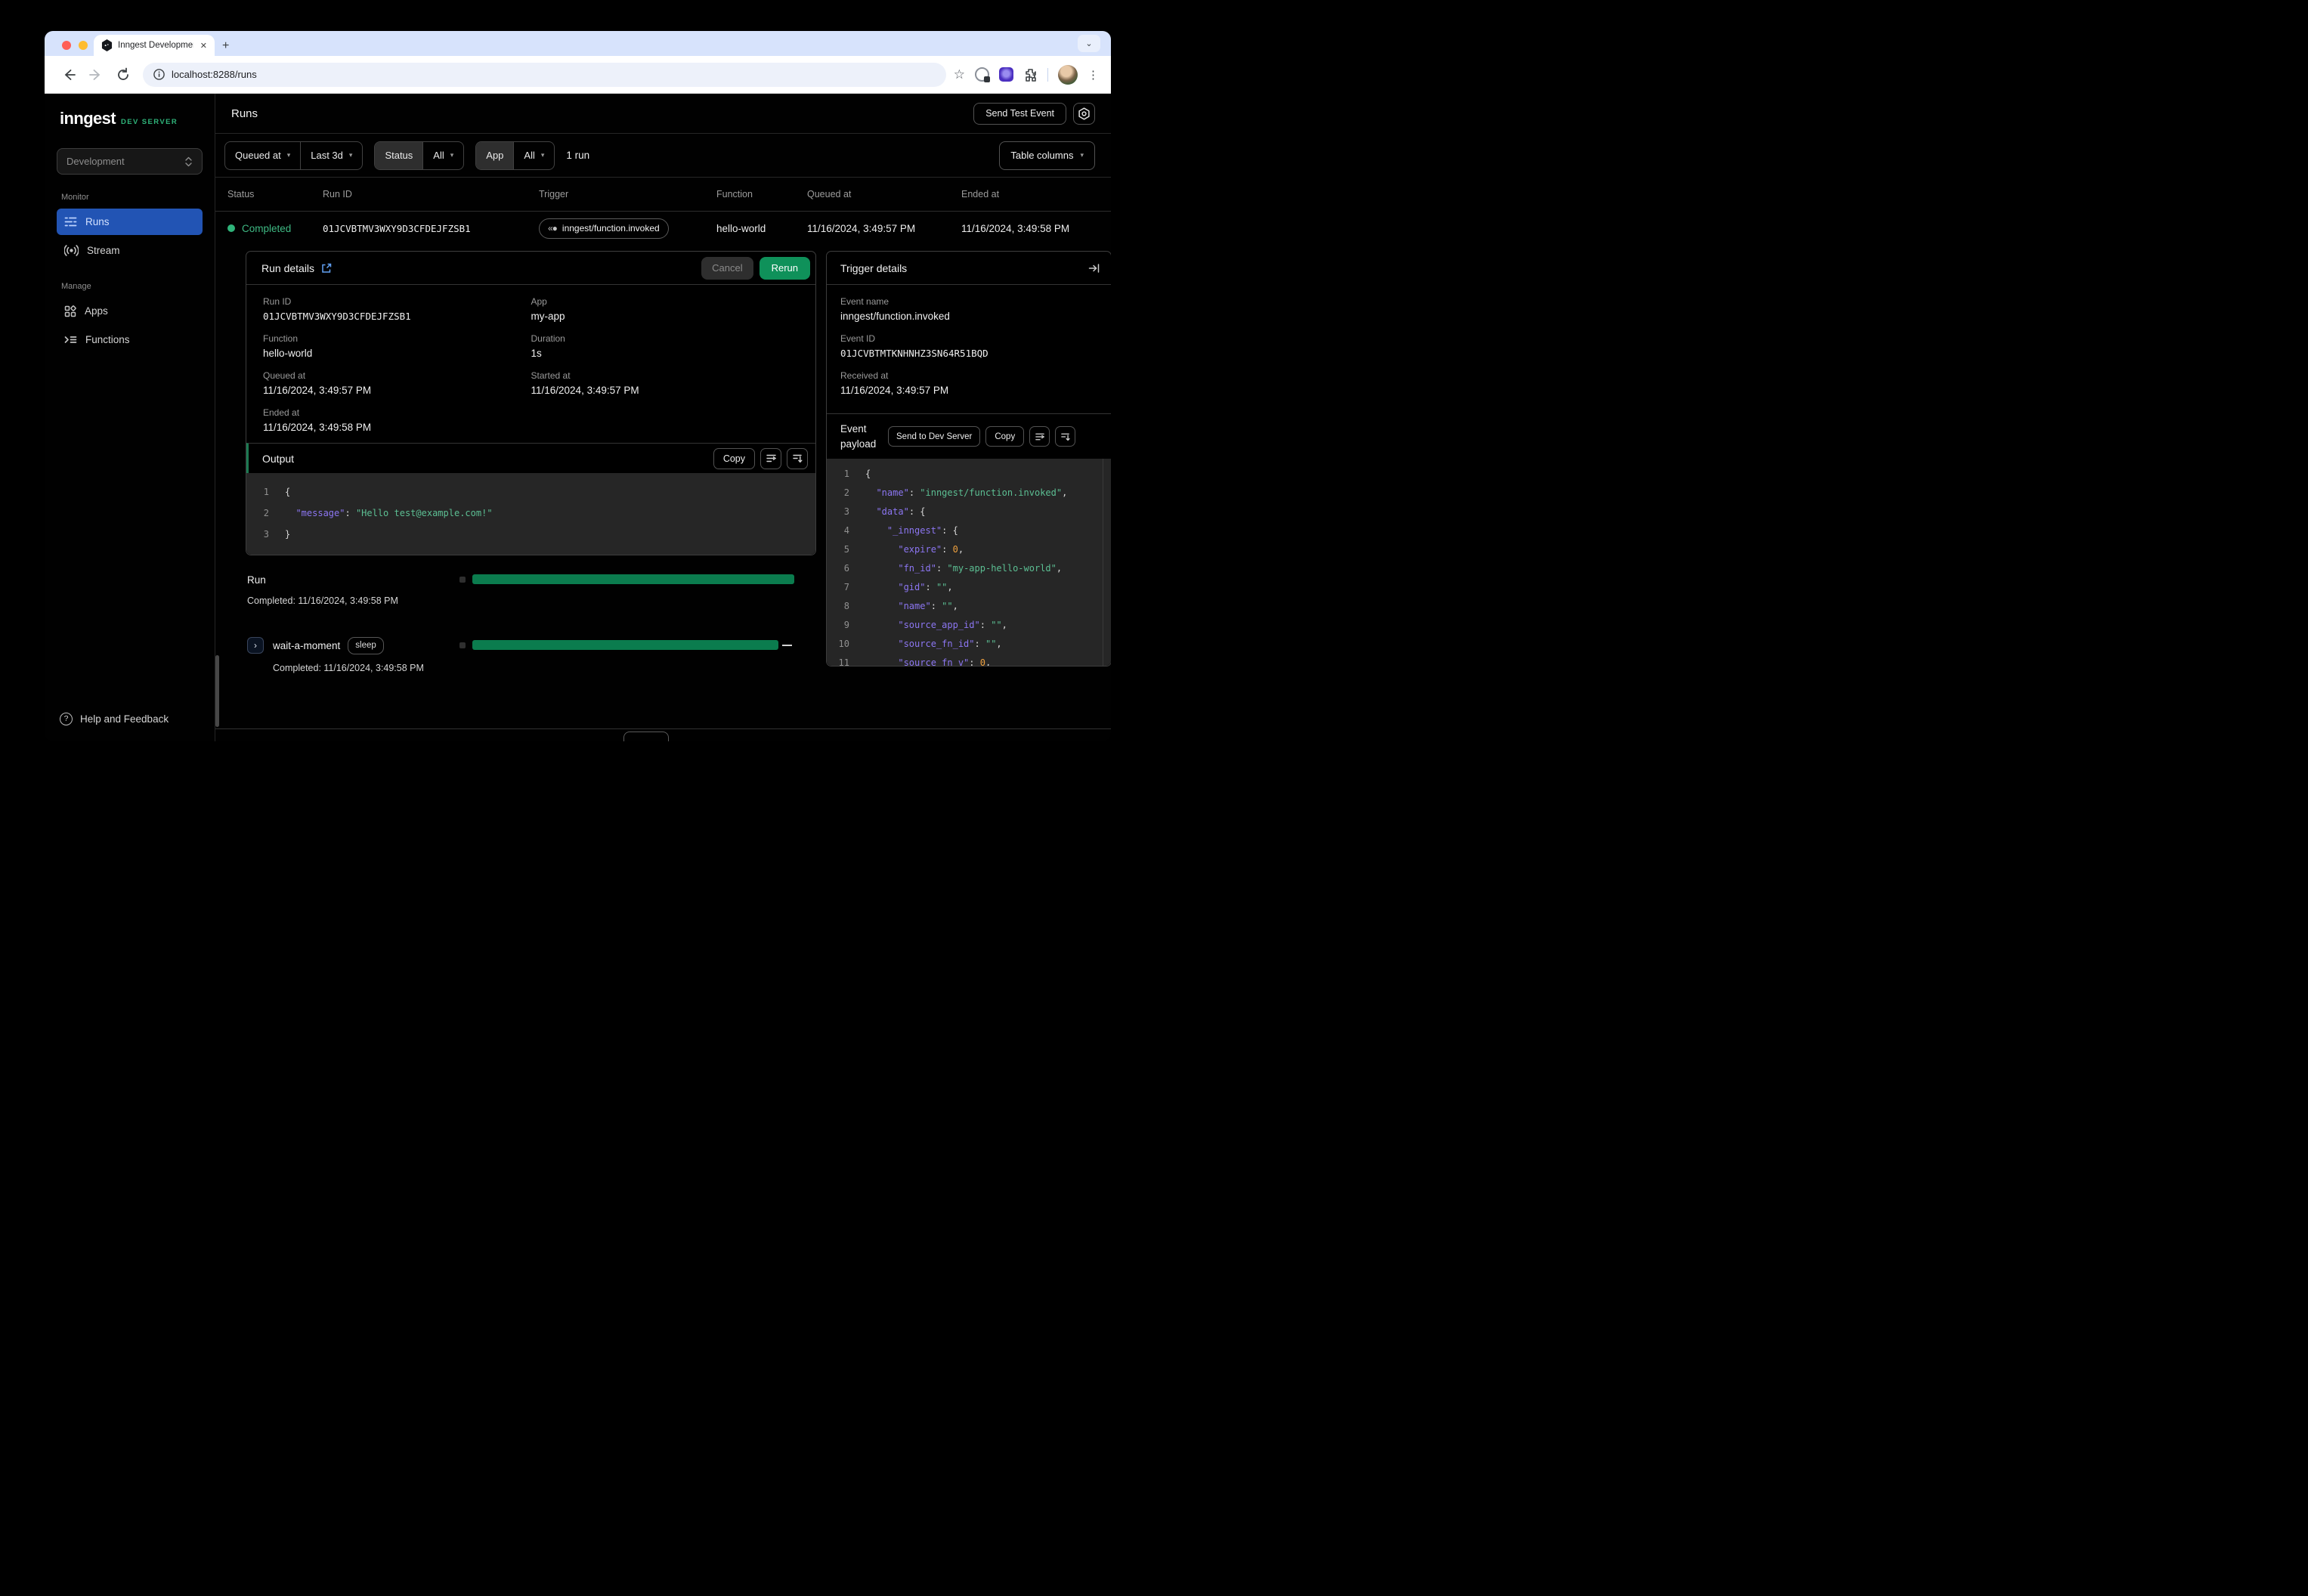 The width and height of the screenshot is (2308, 1596). I want to click on time-filter: Queued at ▾ Last 3d ▾, so click(294, 155).